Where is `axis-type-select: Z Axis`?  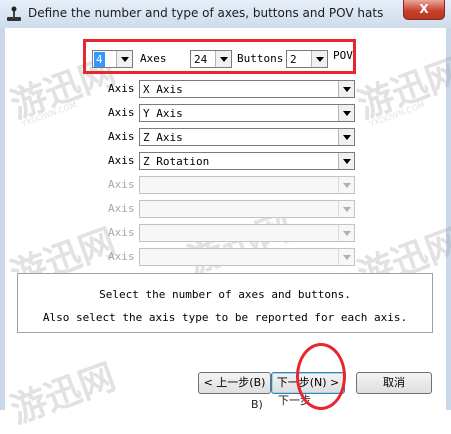
axis-type-select: Z Axis is located at coordinates (247, 137).